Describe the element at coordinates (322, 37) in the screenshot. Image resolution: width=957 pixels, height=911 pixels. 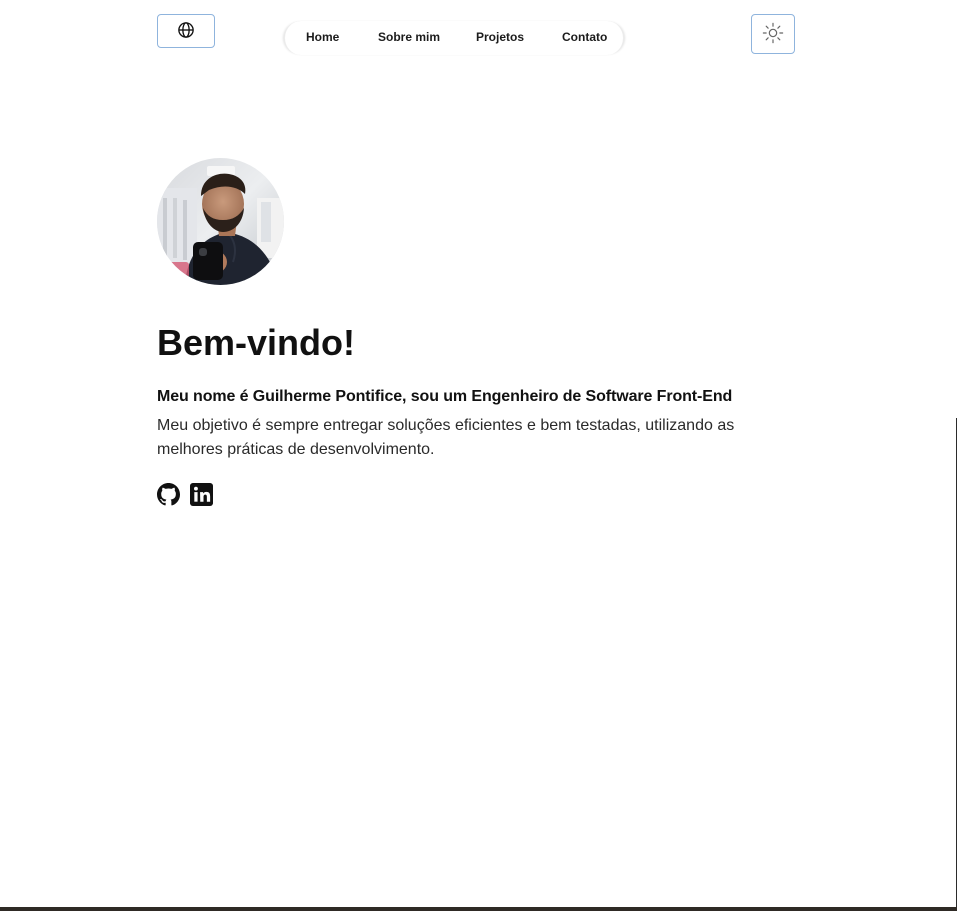
I see `nav-item-home: Home` at that location.